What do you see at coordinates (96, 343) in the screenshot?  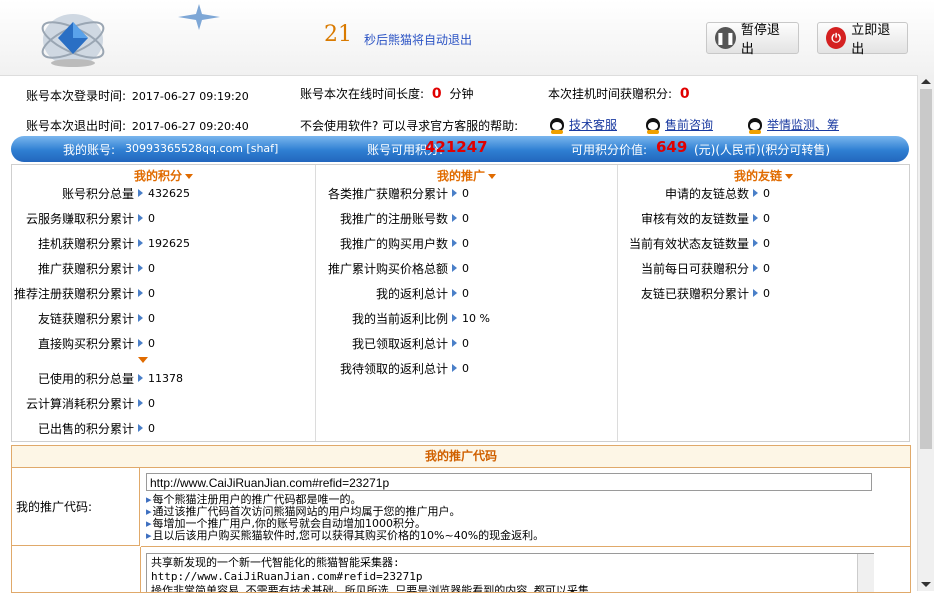 I see `list-item: 直接购买积分累计 0` at bounding box center [96, 343].